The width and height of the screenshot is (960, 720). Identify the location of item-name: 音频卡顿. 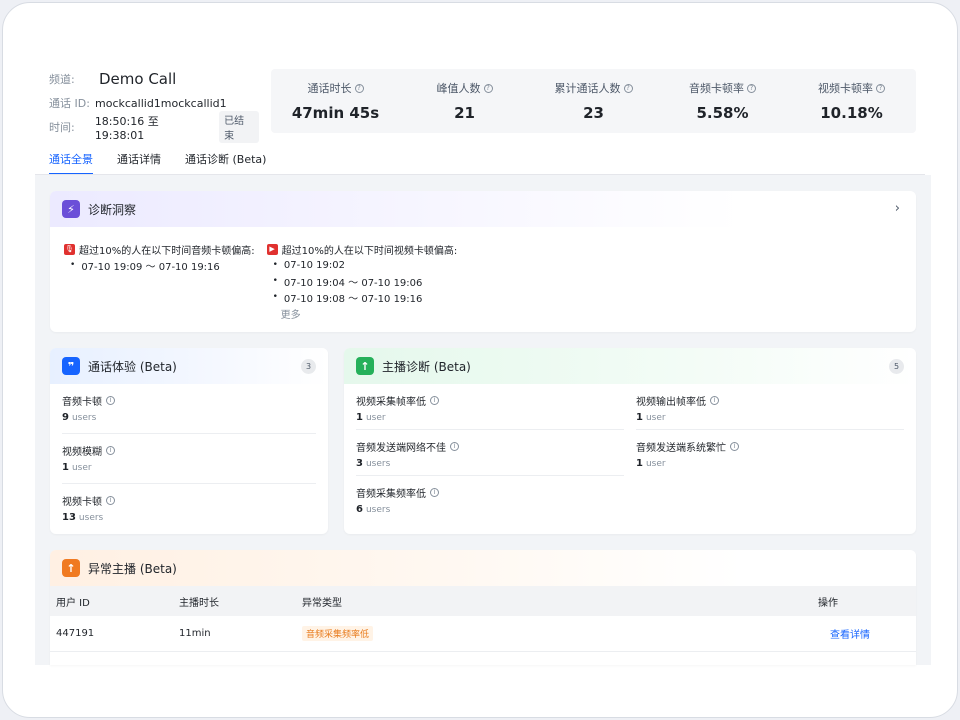
(82, 402).